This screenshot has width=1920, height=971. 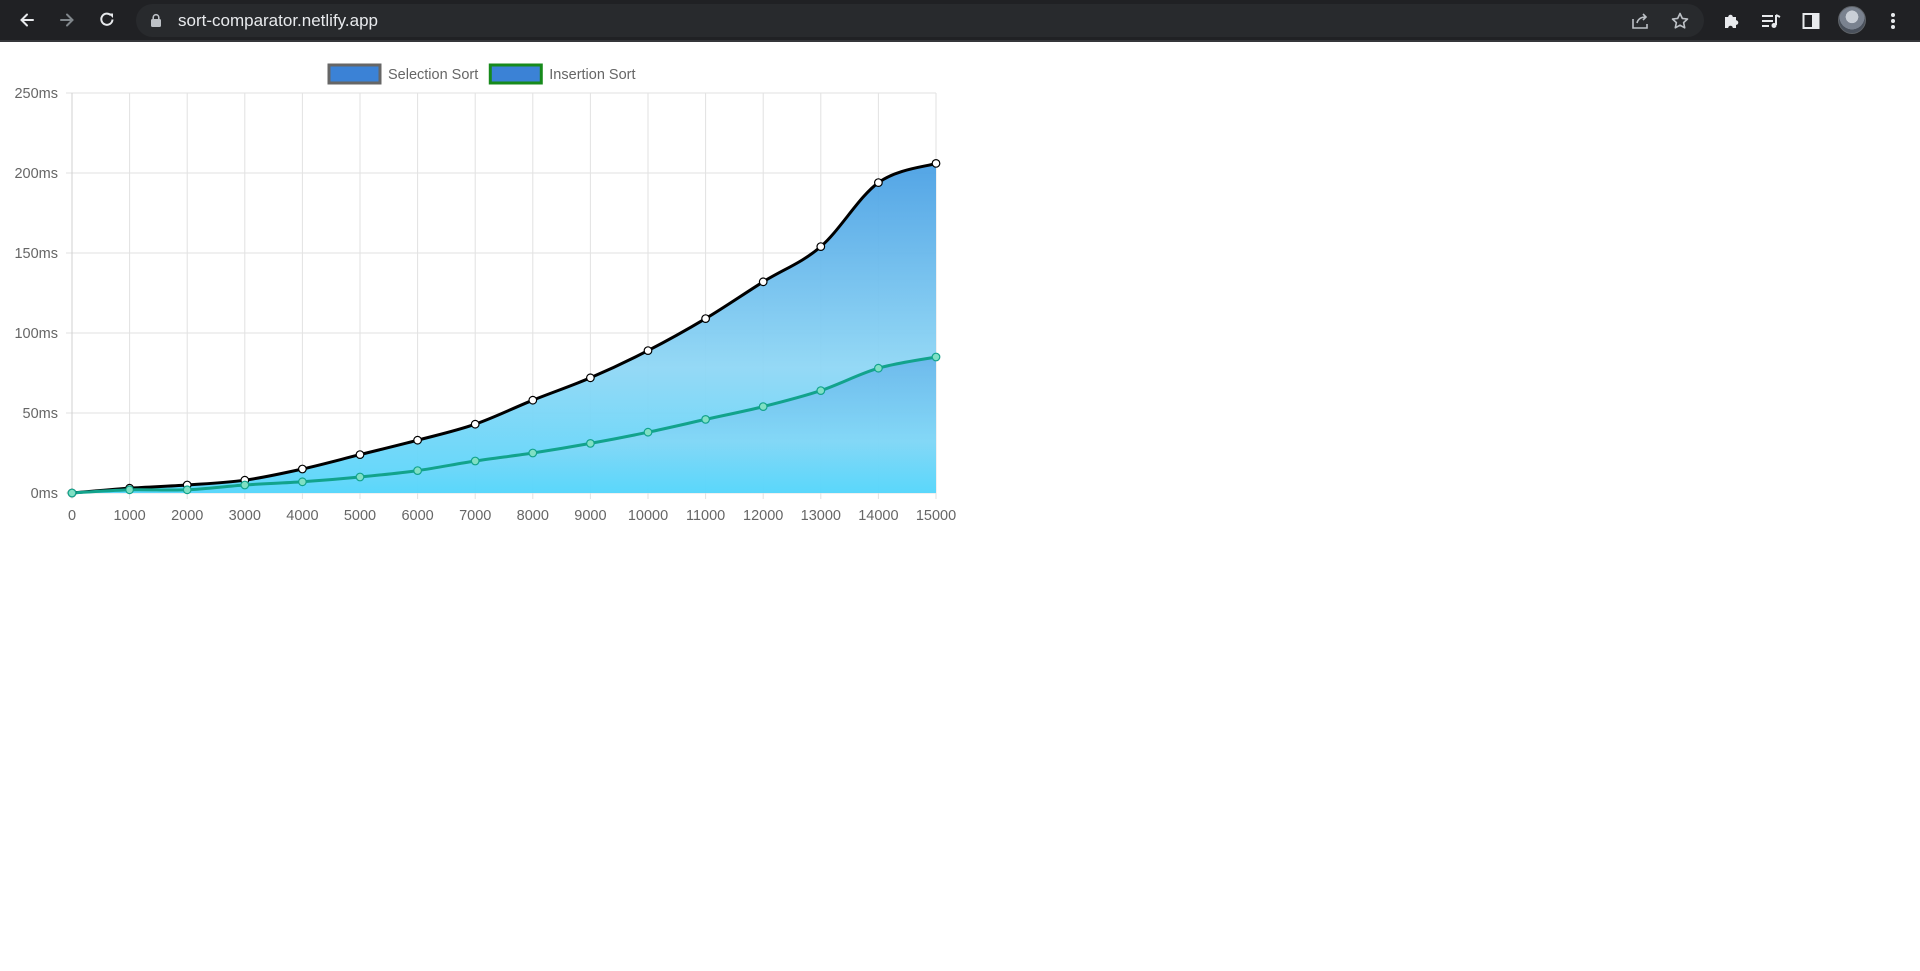 I want to click on address-bar: sort-comparator.netlify.app, so click(x=920, y=20).